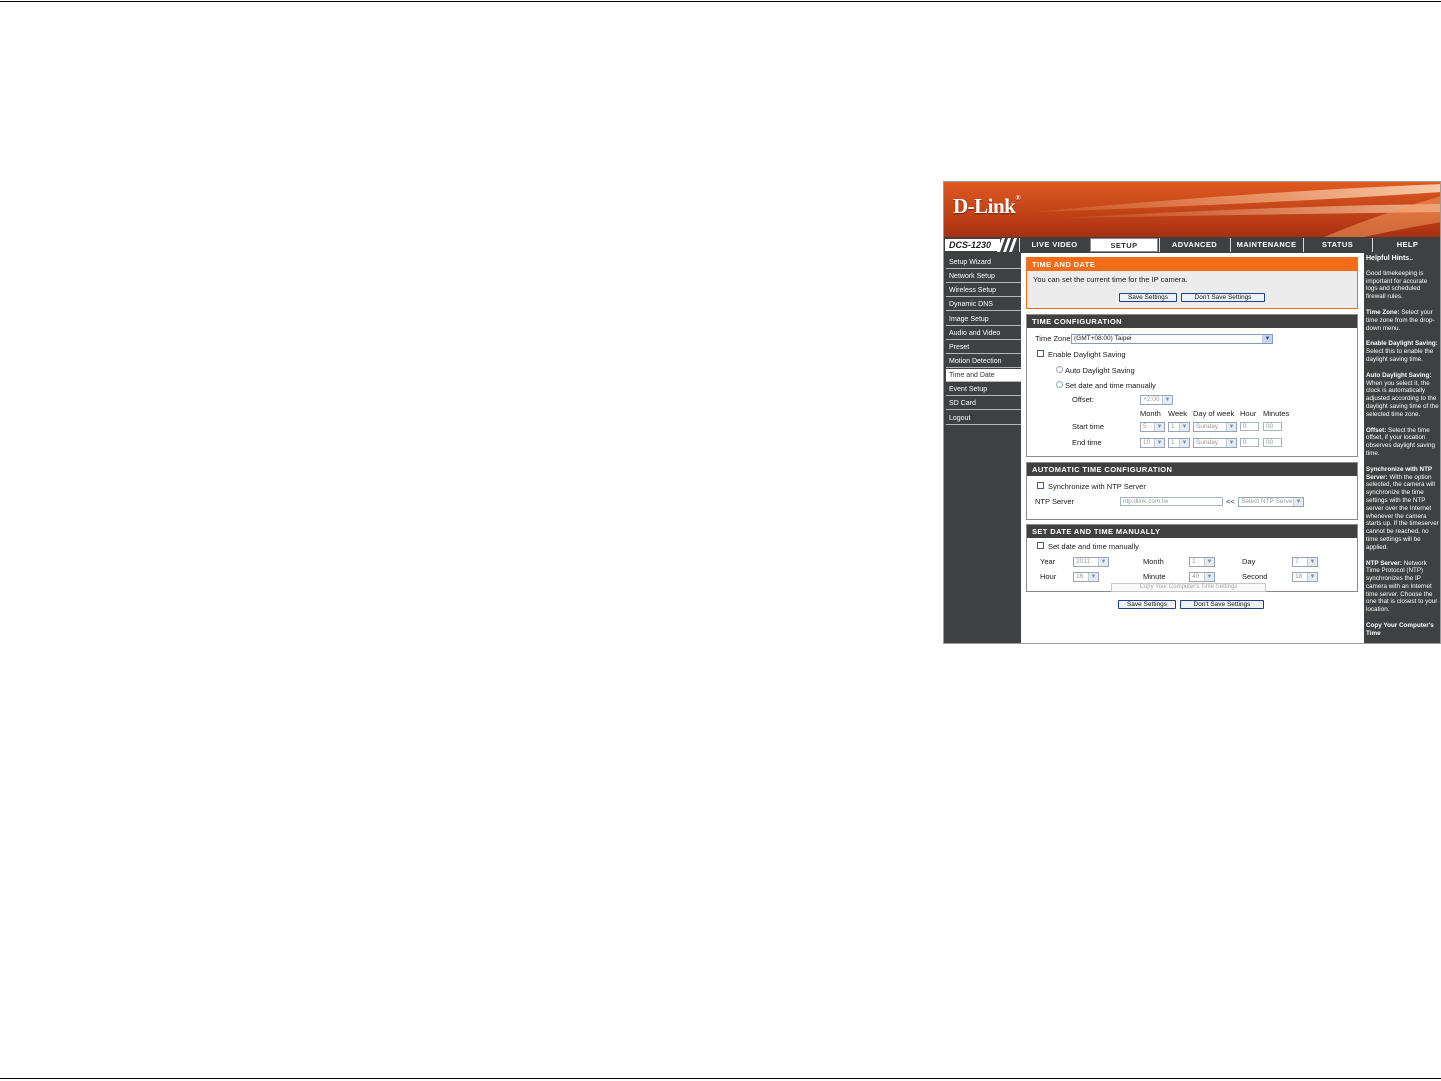 The image size is (1441, 1081). I want to click on tab-help: HELP, so click(1406, 245).